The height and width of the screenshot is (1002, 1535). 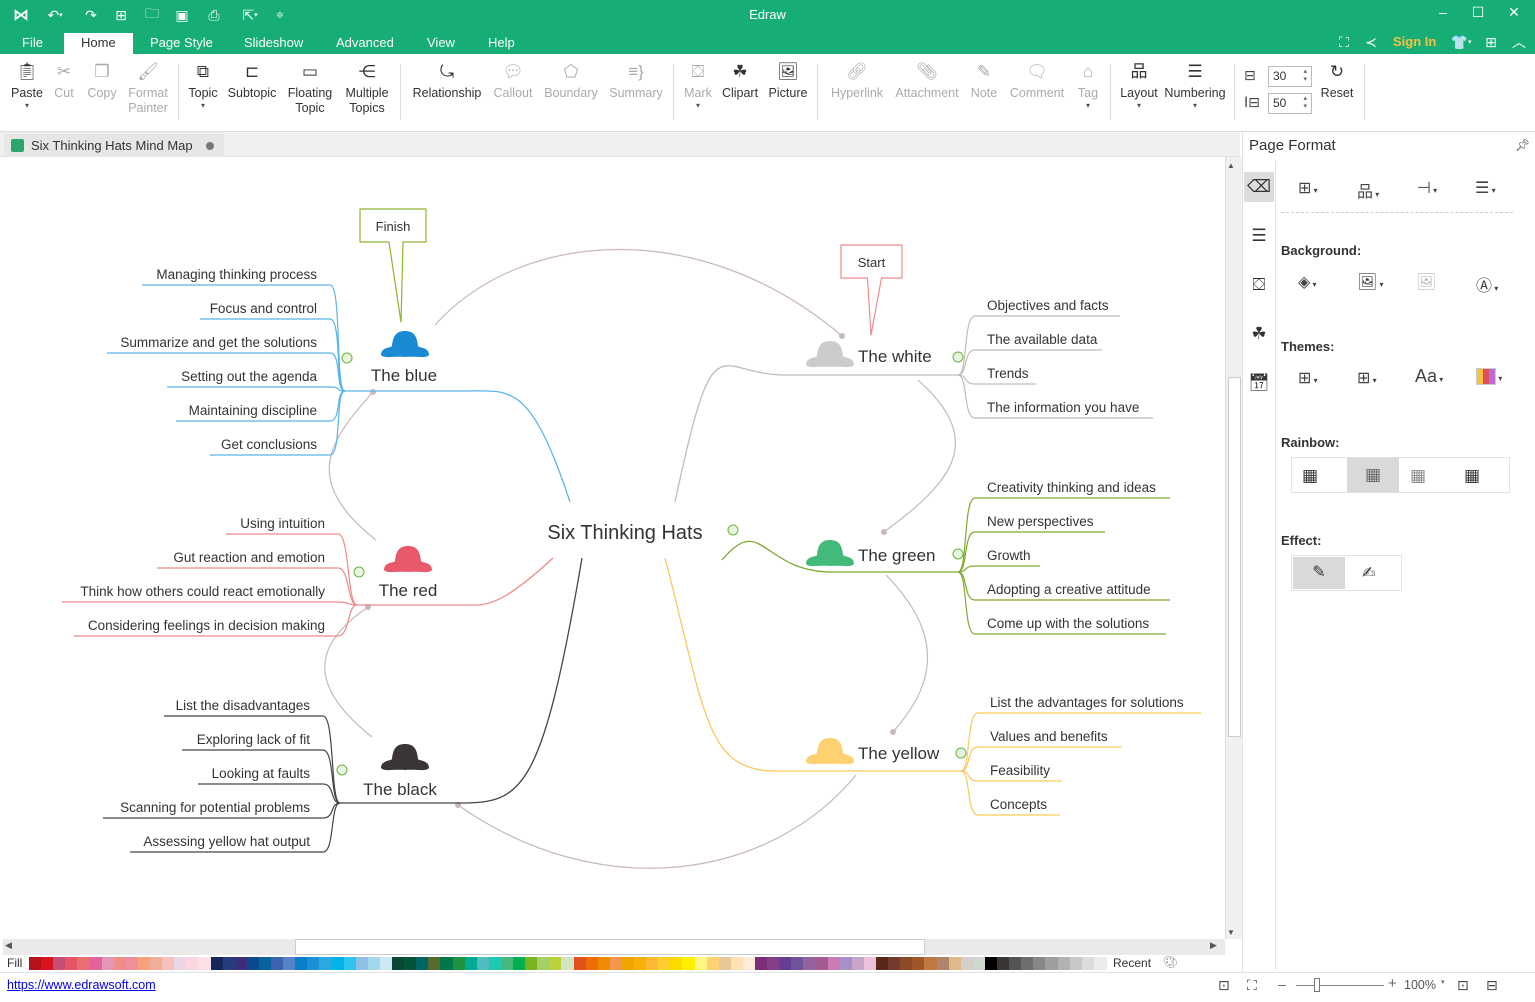 I want to click on theme-layout-icon: ⊞ ▾, so click(x=1308, y=378).